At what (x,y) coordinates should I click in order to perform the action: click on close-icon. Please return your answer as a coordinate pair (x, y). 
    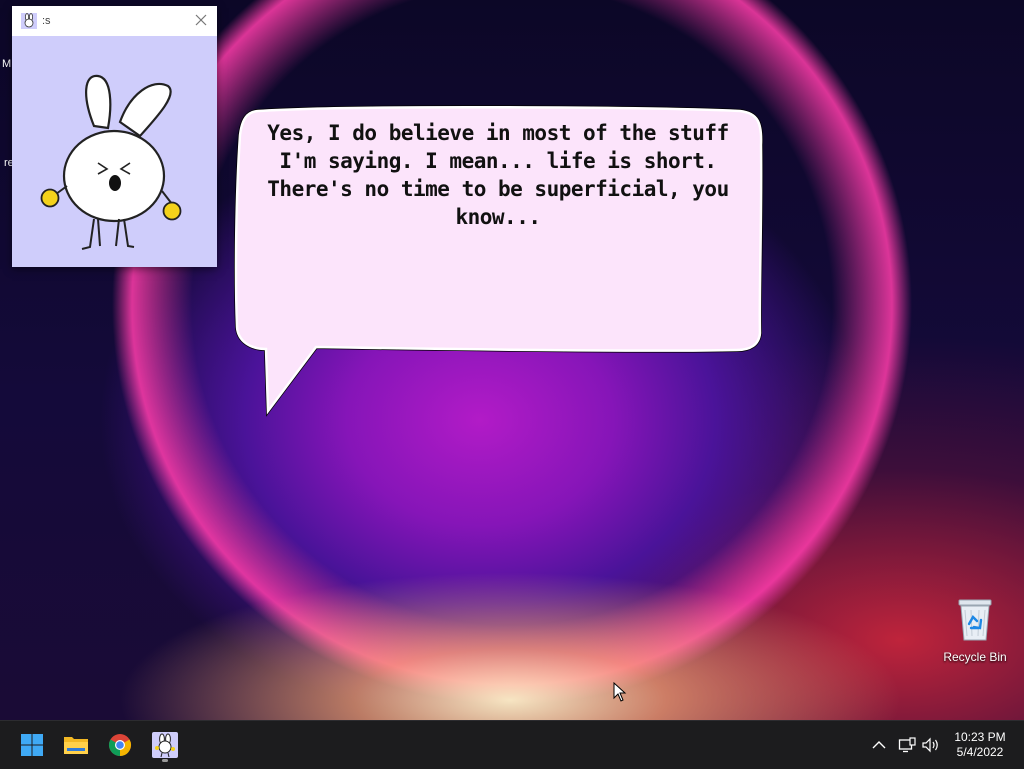
    Looking at the image, I should click on (201, 20).